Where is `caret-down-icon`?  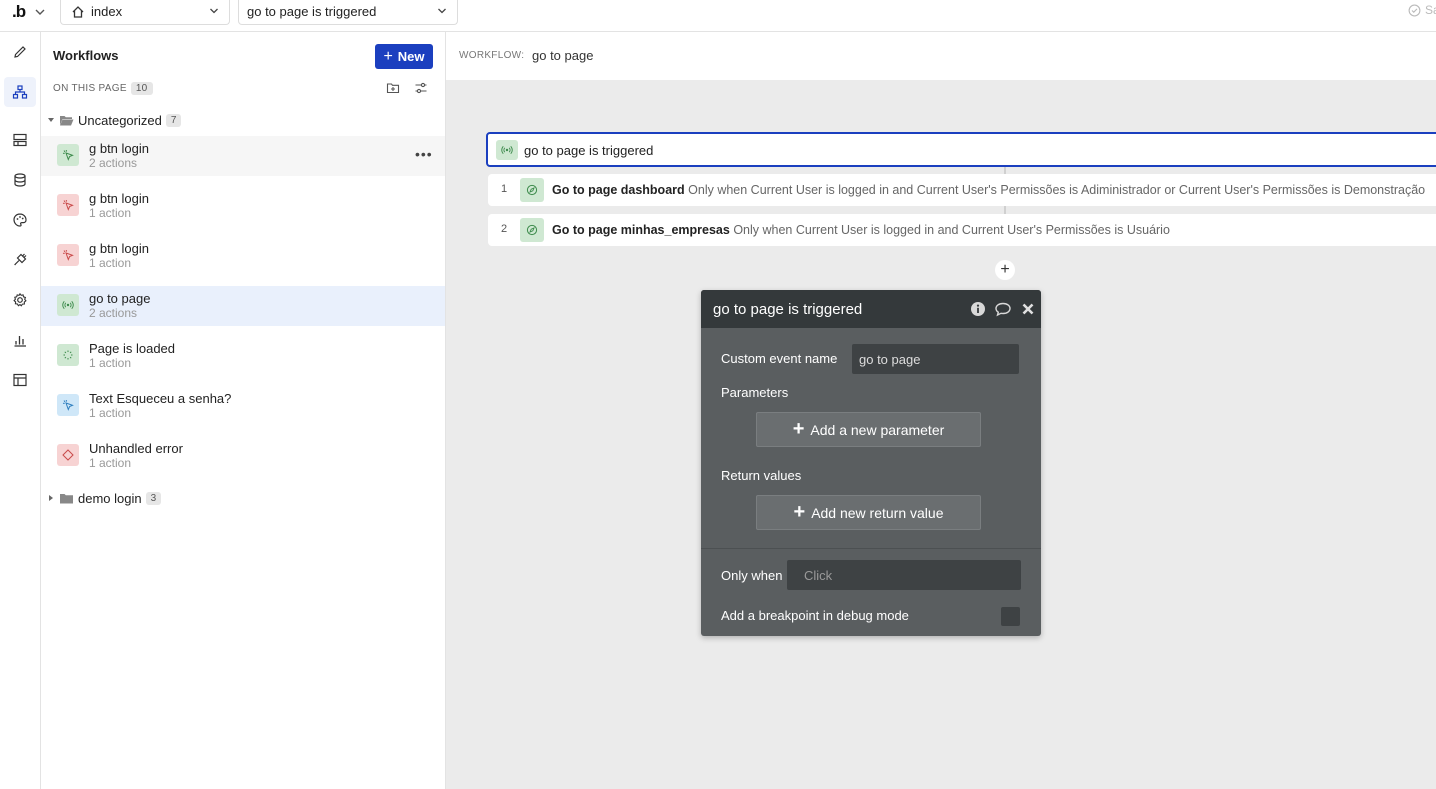
caret-down-icon is located at coordinates (51, 120).